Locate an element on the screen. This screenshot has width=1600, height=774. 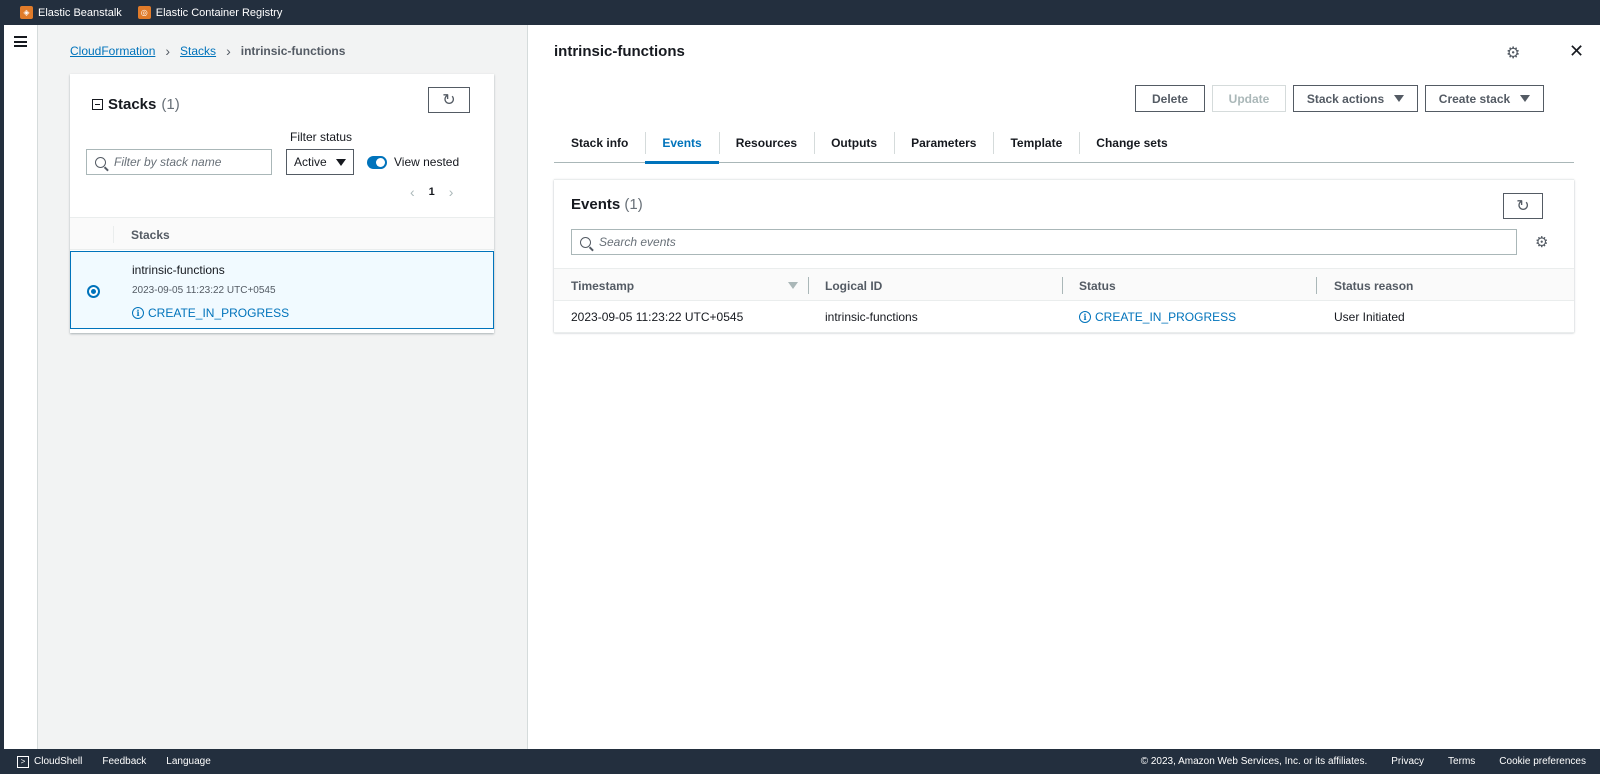
column-header-timestamp: Timestamp is located at coordinates (602, 286).